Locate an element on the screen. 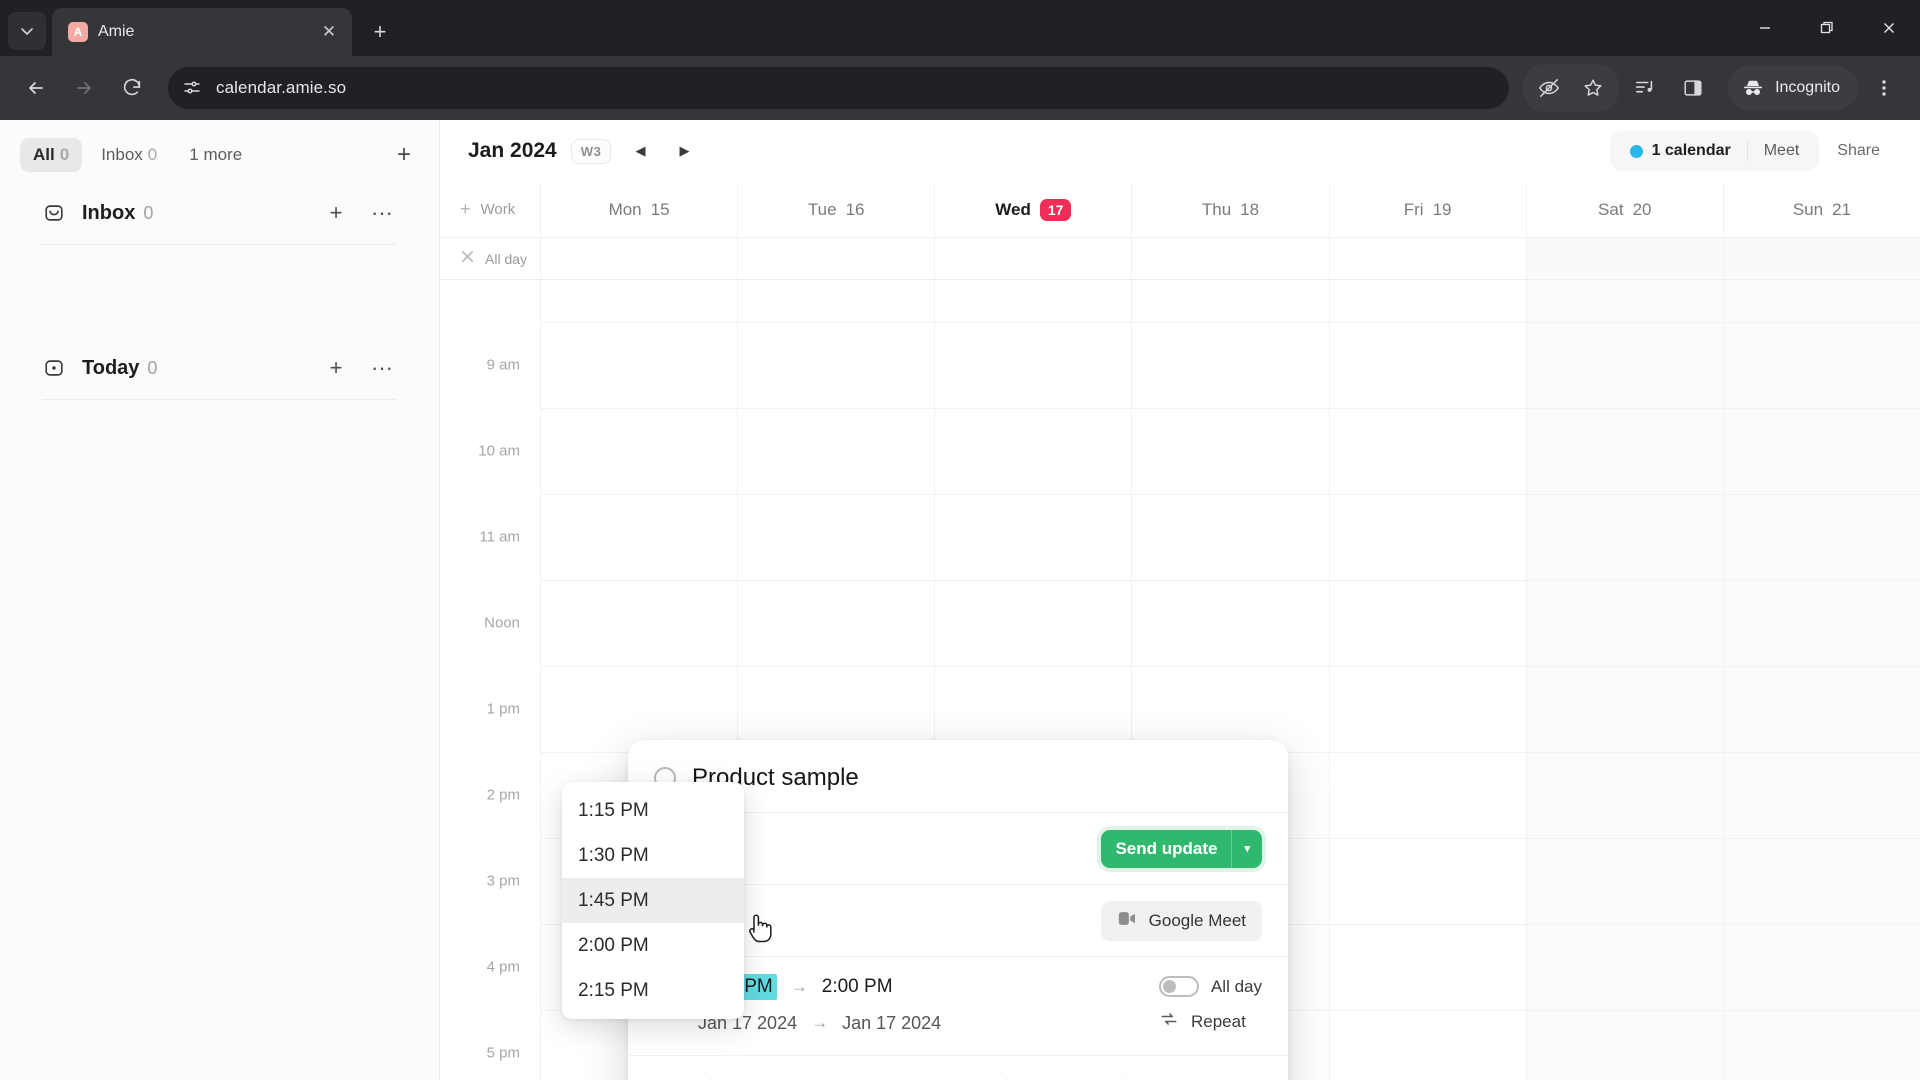 The width and height of the screenshot is (1920, 1080). day-name: Thu is located at coordinates (1216, 209).